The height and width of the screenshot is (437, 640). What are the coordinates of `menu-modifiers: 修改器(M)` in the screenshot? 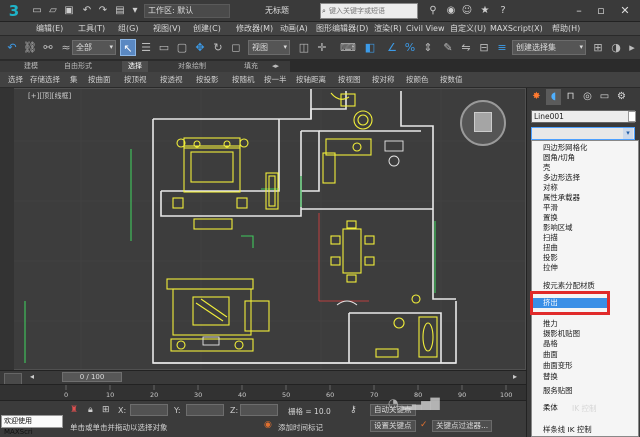 It's located at (254, 29).